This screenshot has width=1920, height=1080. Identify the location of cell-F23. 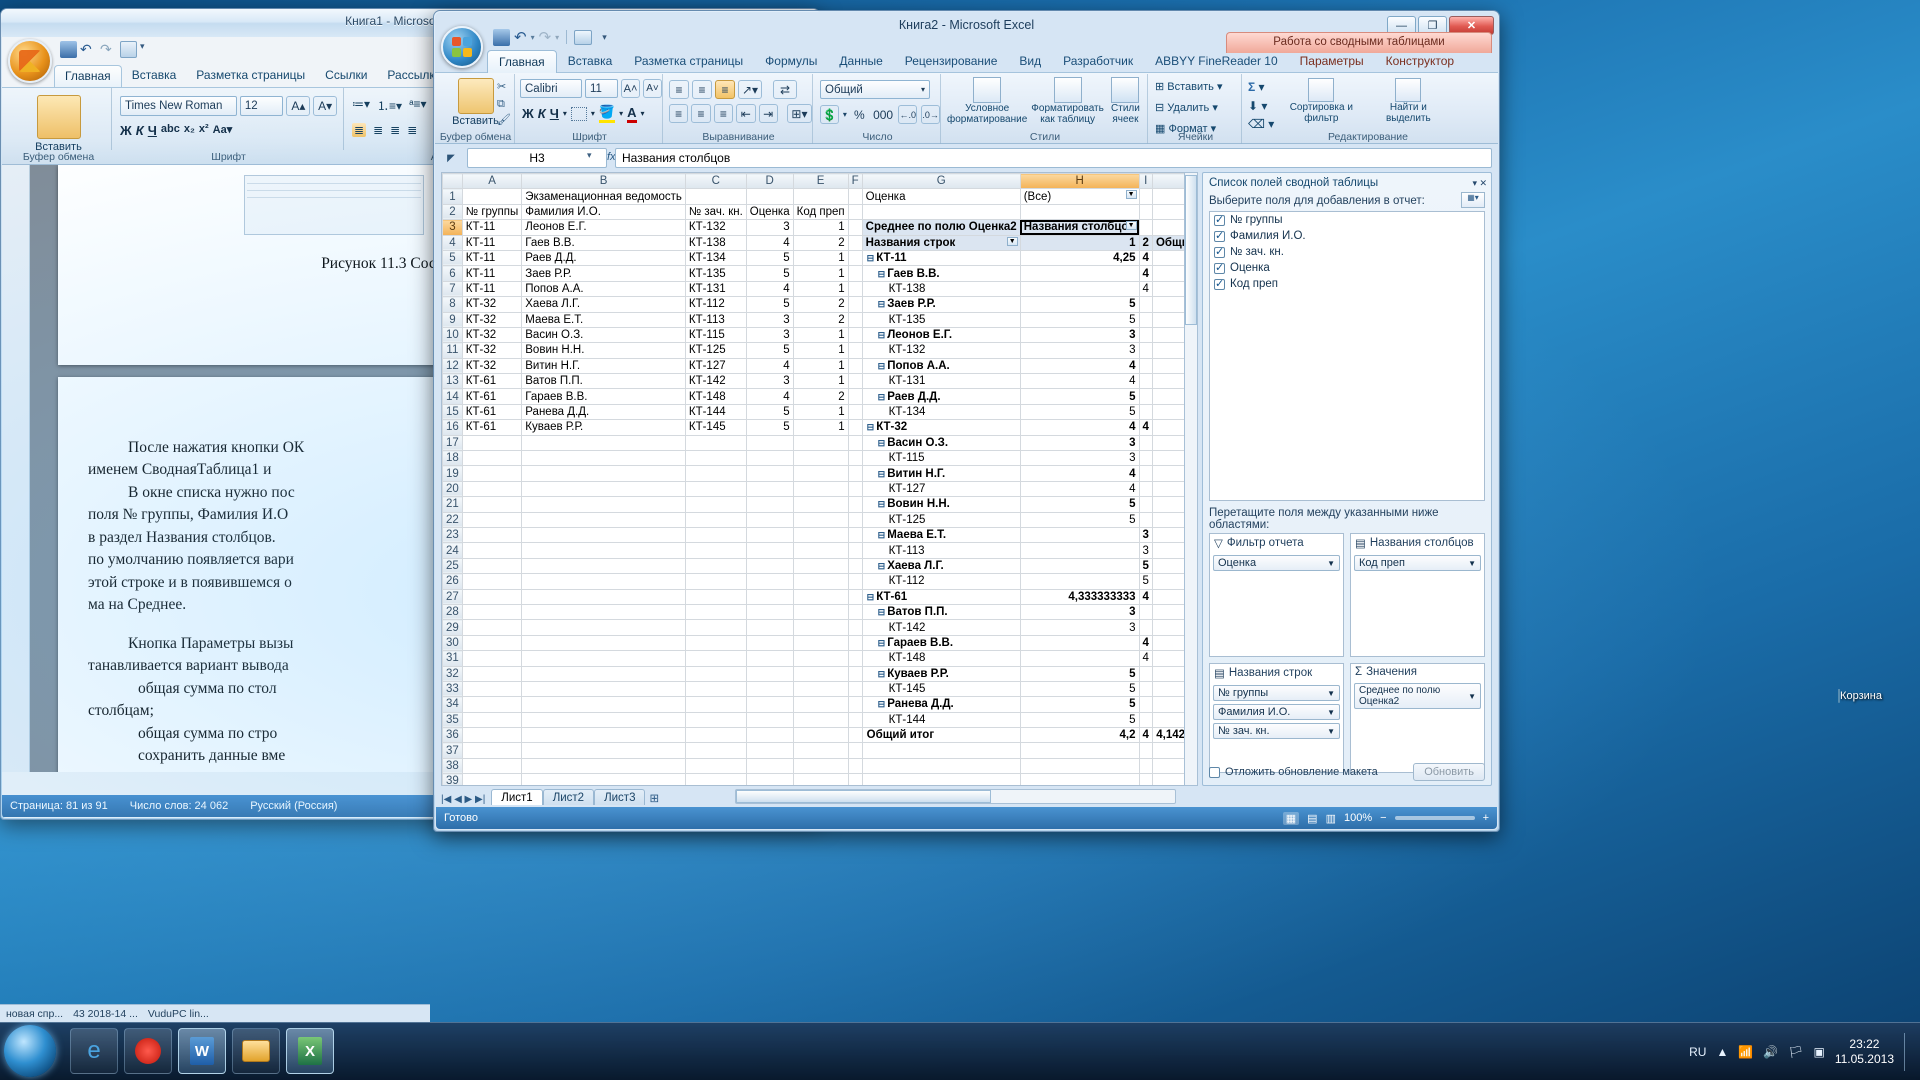
(855, 535).